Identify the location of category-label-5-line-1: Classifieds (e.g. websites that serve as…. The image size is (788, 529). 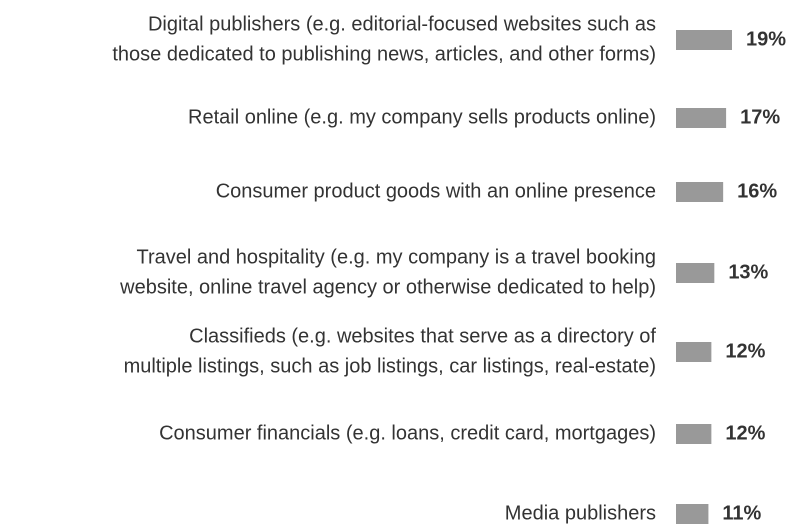
(422, 336).